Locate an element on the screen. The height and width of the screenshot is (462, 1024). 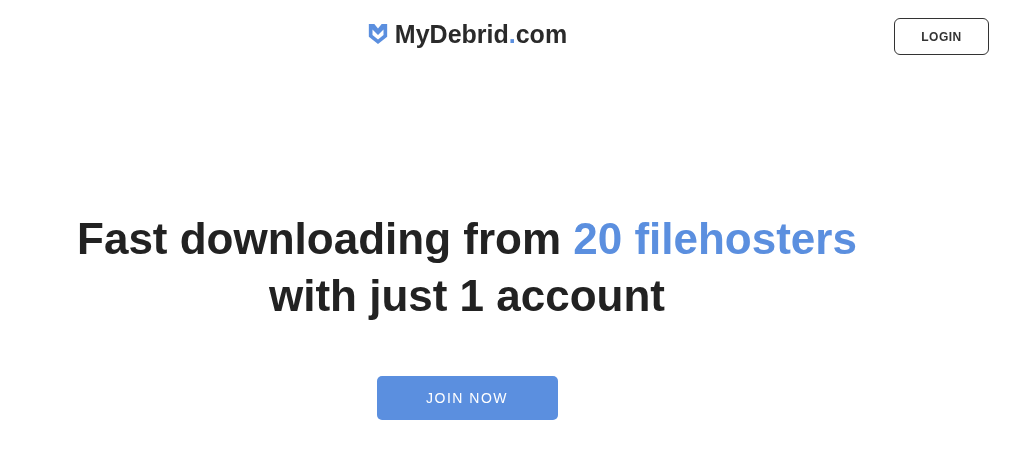
shield-logo-icon is located at coordinates (377, 34).